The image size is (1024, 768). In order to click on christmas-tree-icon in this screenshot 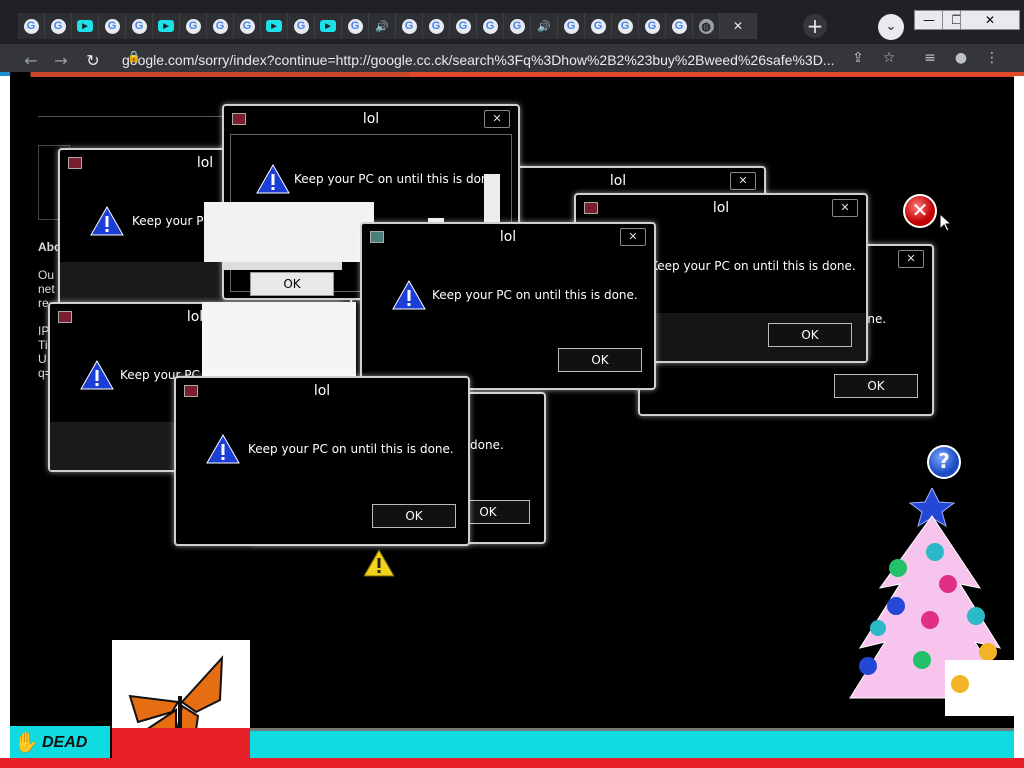, I will do `click(927, 603)`.